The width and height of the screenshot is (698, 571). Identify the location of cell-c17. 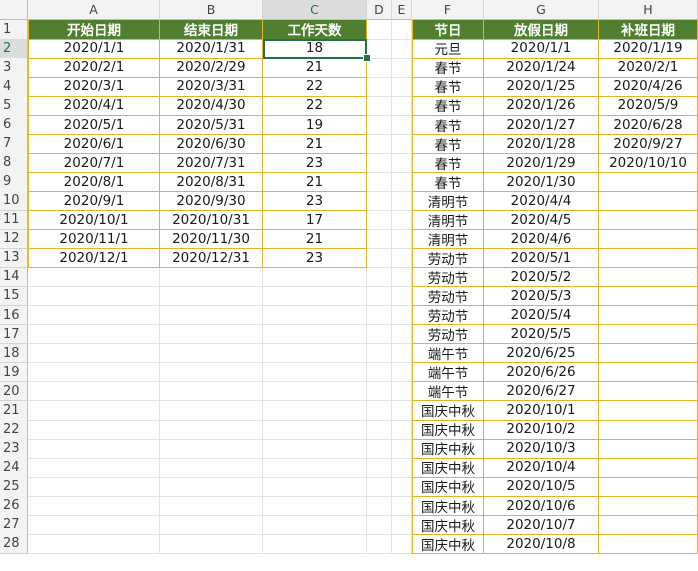
(315, 334).